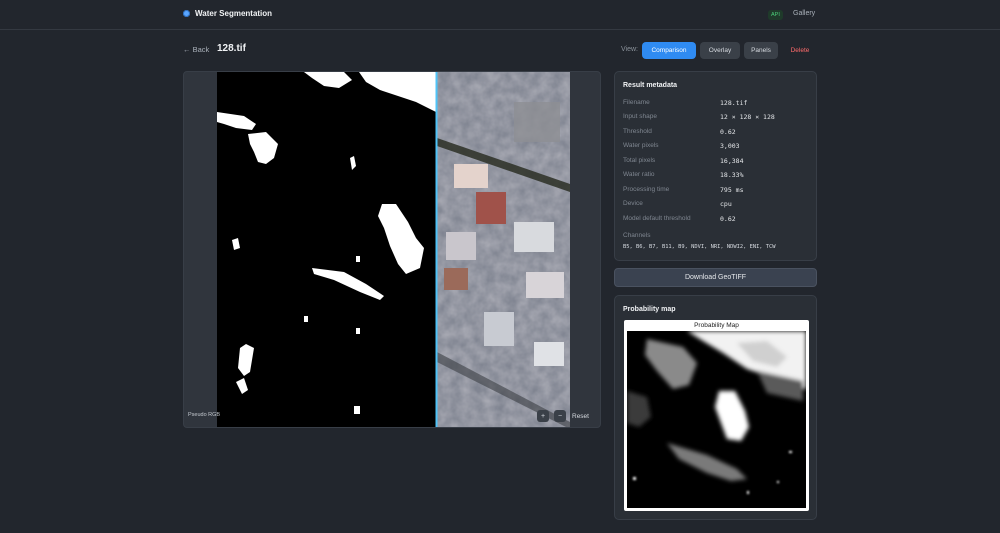 This screenshot has width=1000, height=533. I want to click on pseudo-rgb-image, so click(503, 249).